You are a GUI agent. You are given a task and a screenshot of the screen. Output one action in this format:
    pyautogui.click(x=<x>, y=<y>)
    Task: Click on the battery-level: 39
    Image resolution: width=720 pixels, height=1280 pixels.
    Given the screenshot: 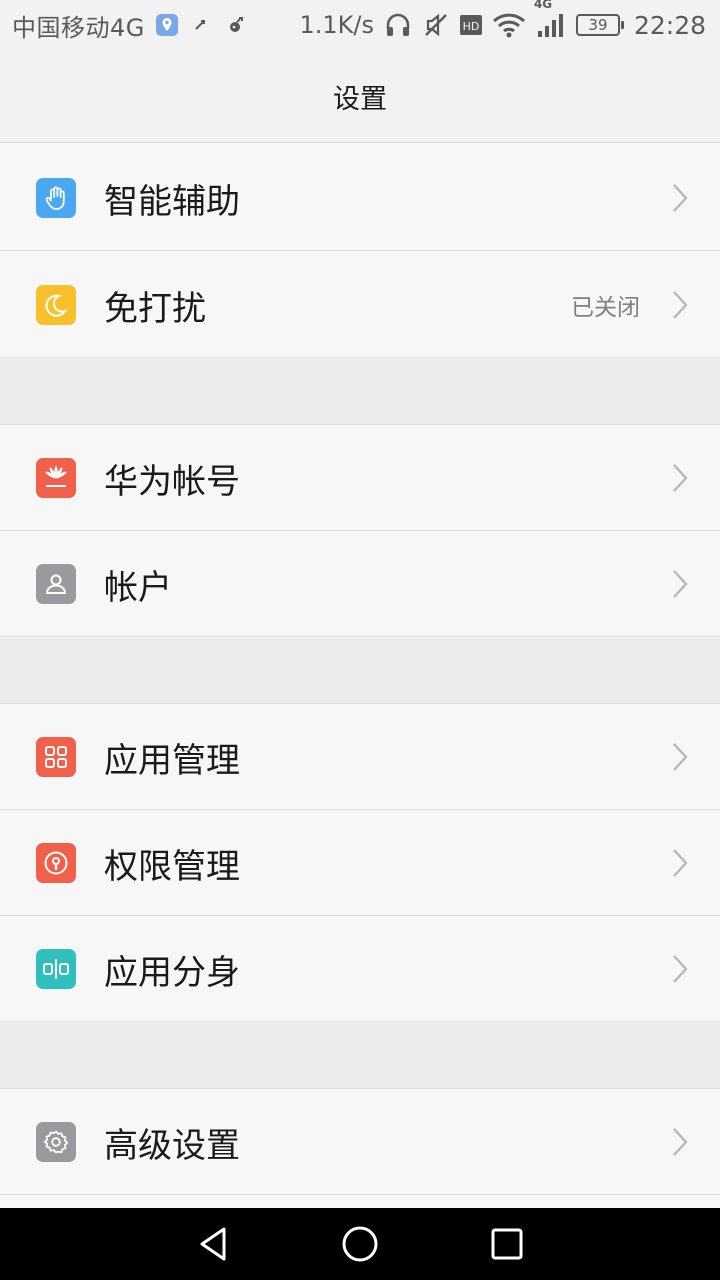 What is the action you would take?
    pyautogui.click(x=598, y=25)
    